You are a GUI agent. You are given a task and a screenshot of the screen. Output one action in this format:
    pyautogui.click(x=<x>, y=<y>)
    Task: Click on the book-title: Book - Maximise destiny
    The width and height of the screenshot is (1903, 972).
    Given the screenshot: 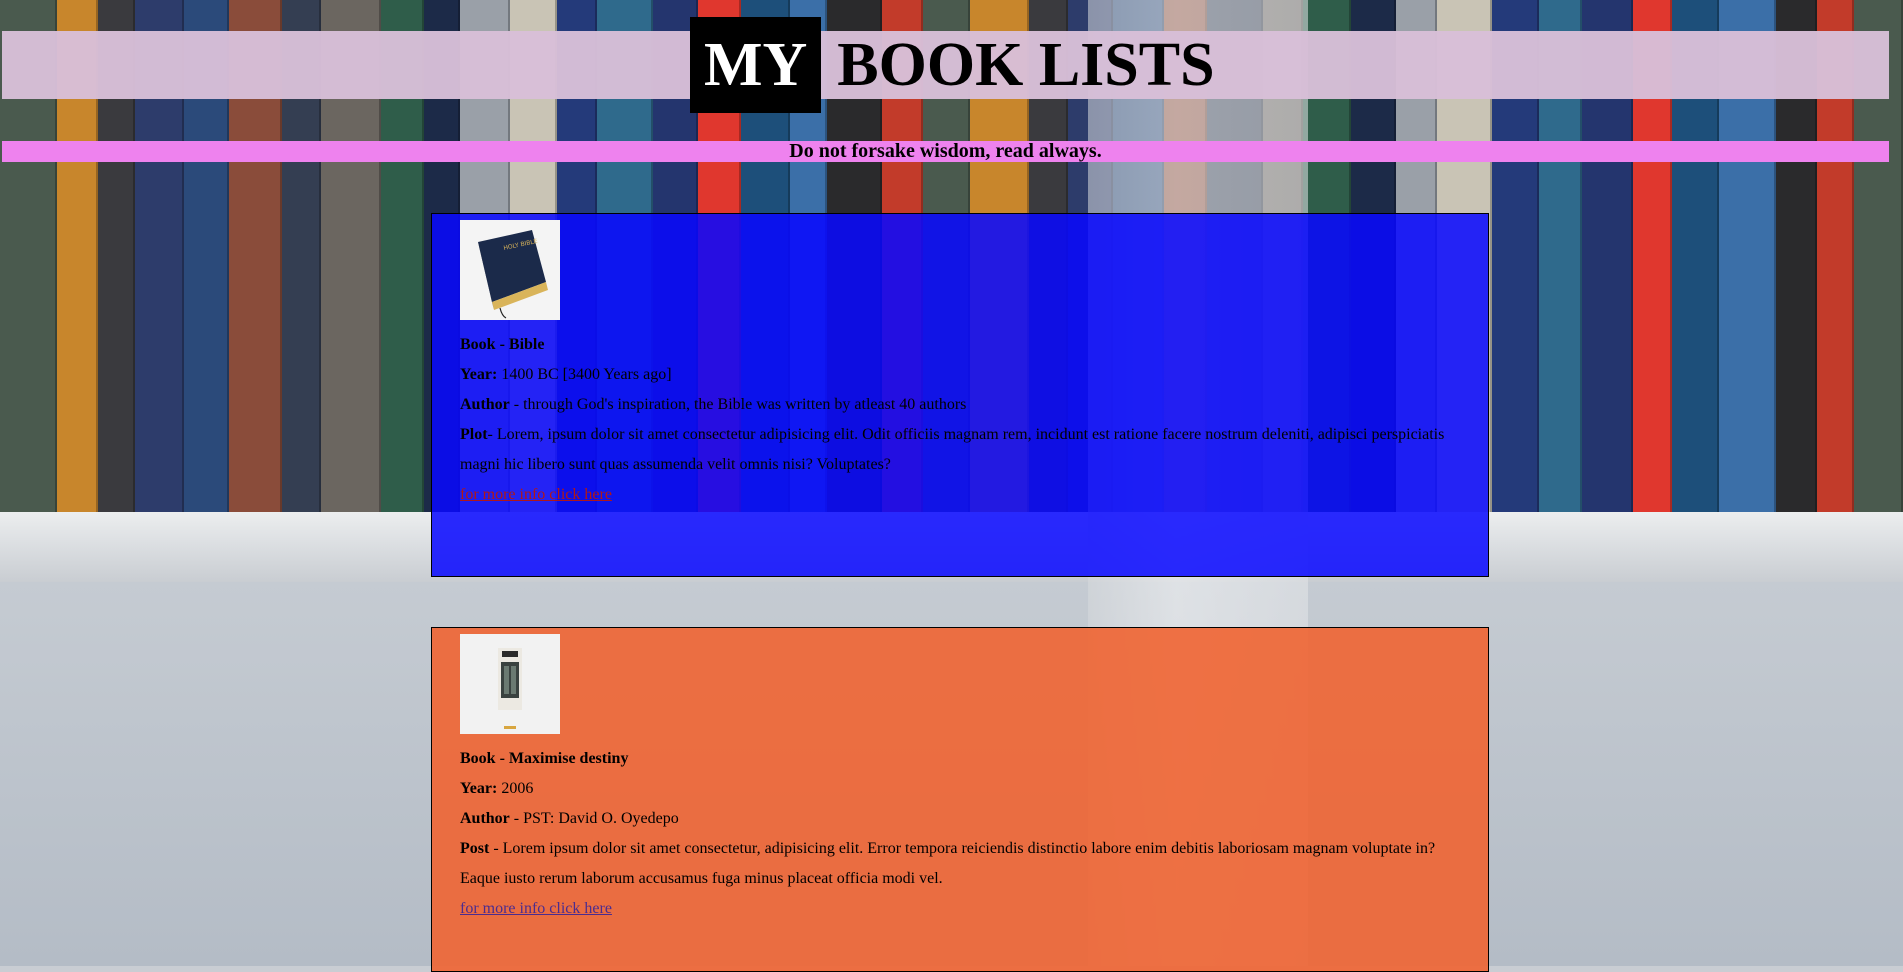 What is the action you would take?
    pyautogui.click(x=544, y=758)
    